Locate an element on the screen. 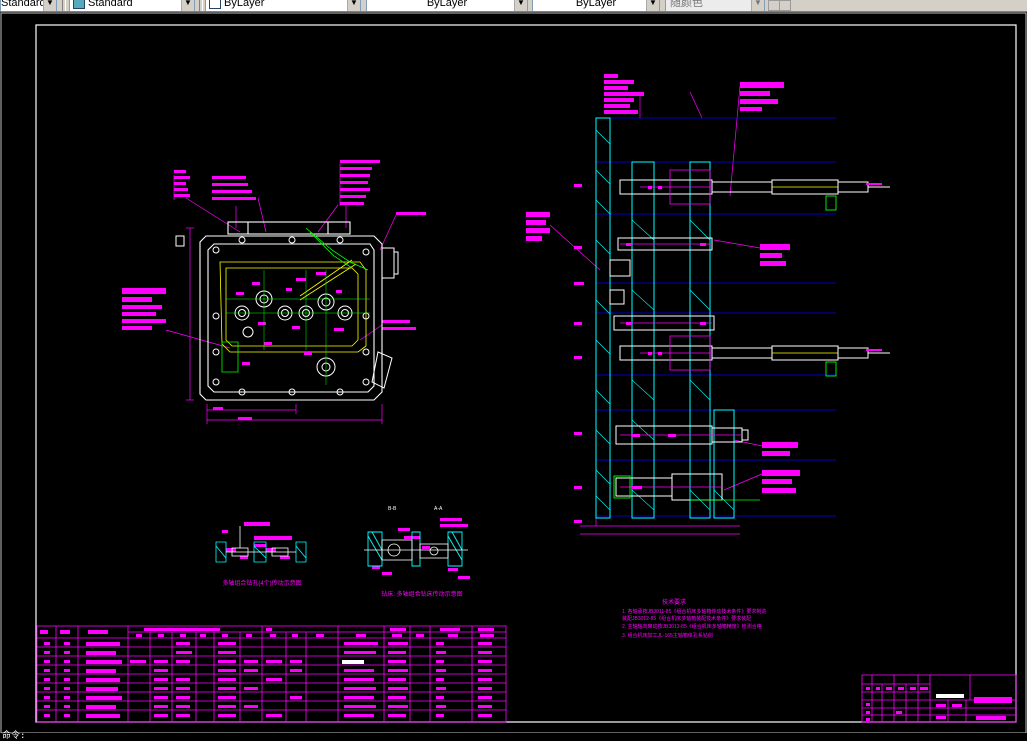  tech-line-2: 装配JB3012-85《组合机床多轴箱装配技术条件》要求装配 is located at coordinates (686, 618).